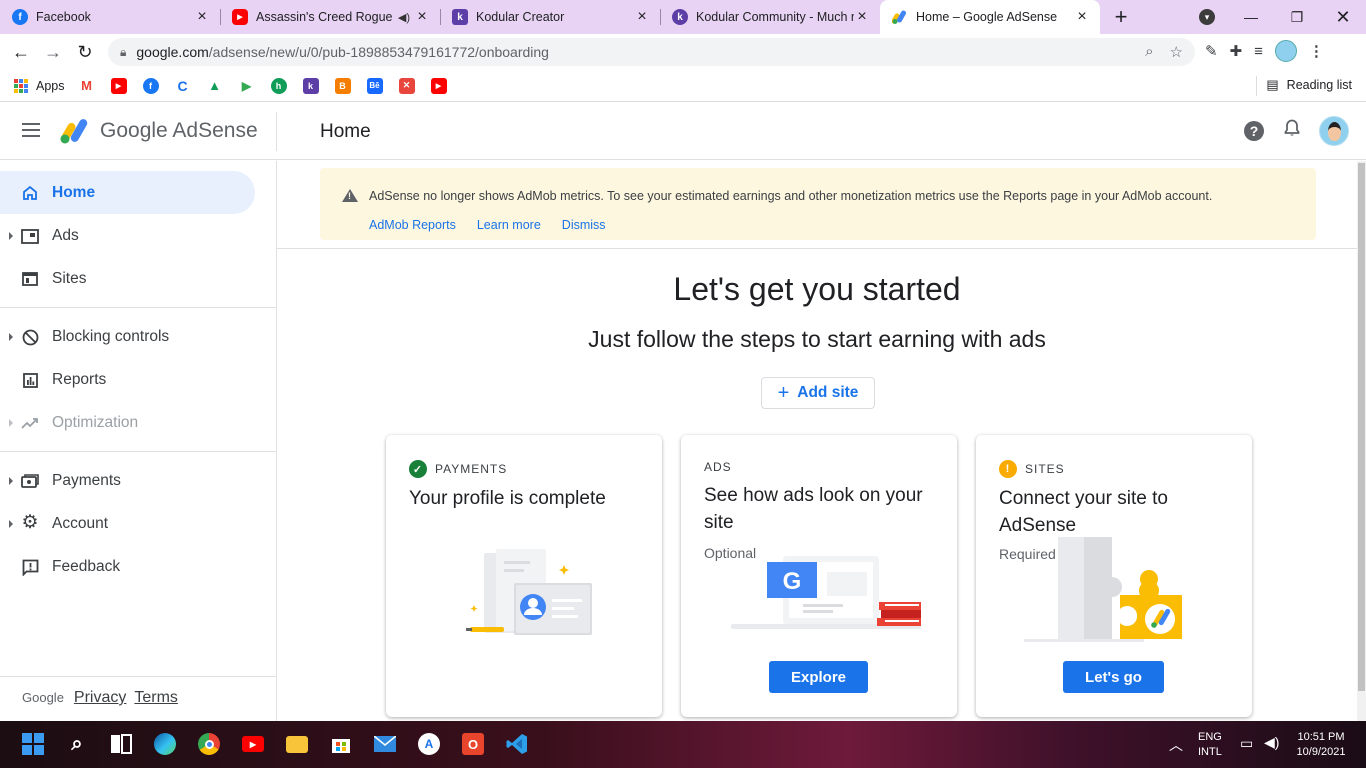 The width and height of the screenshot is (1366, 768). What do you see at coordinates (1321, 752) in the screenshot?
I see `clock-date: 10/9/2021` at bounding box center [1321, 752].